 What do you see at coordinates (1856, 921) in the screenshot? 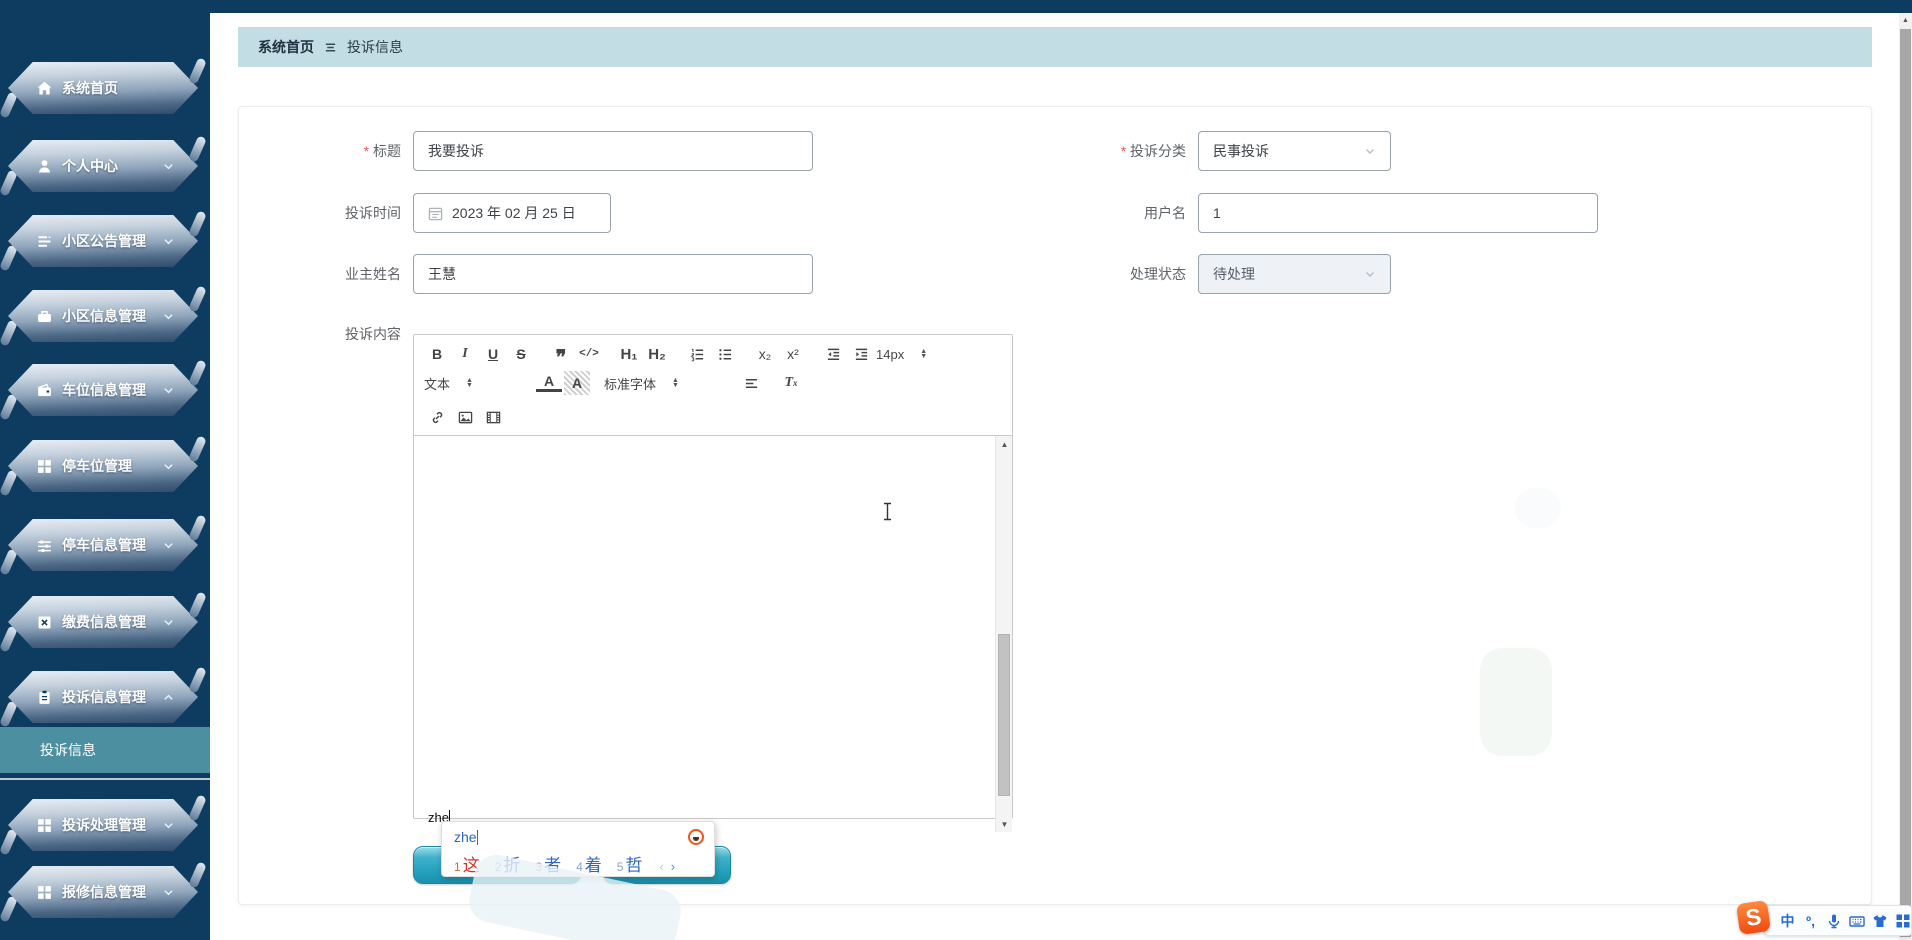
I see `keyboard-icon` at bounding box center [1856, 921].